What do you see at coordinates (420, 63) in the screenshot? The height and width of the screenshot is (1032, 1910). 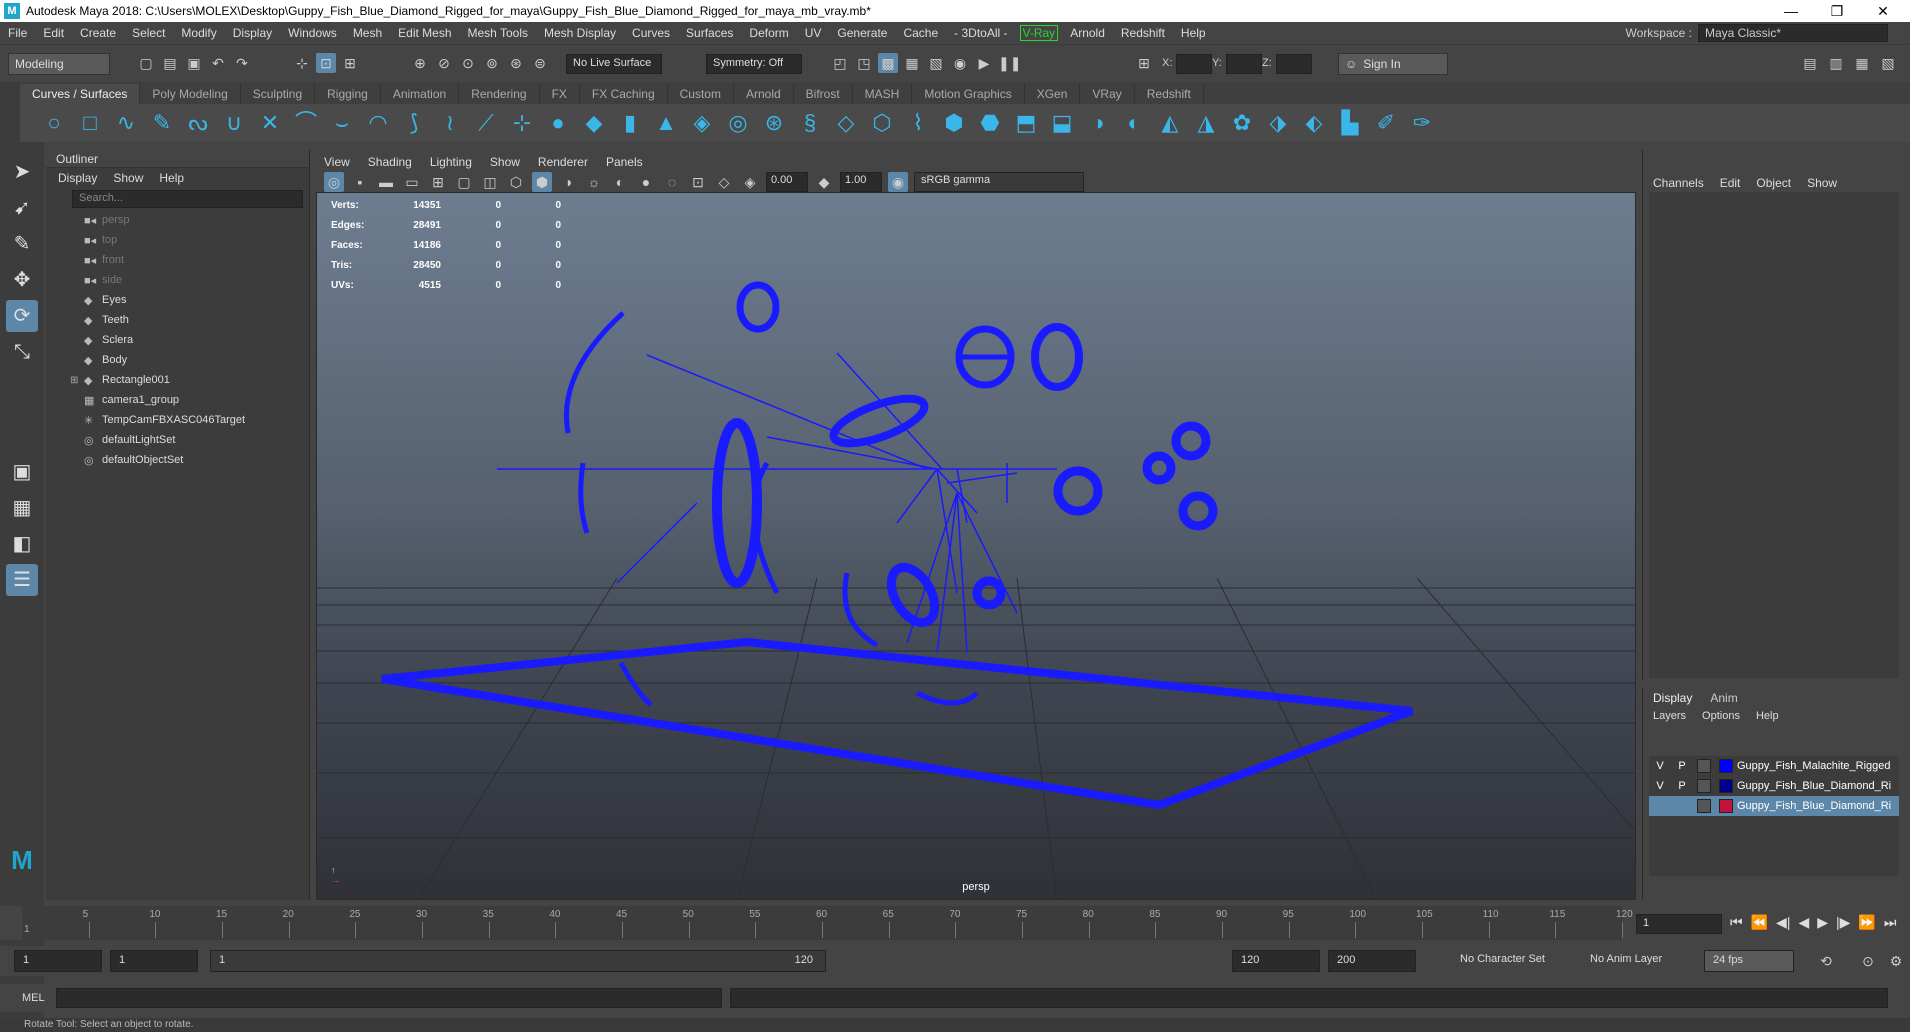 I see `snap-grid-icon: ⊕` at bounding box center [420, 63].